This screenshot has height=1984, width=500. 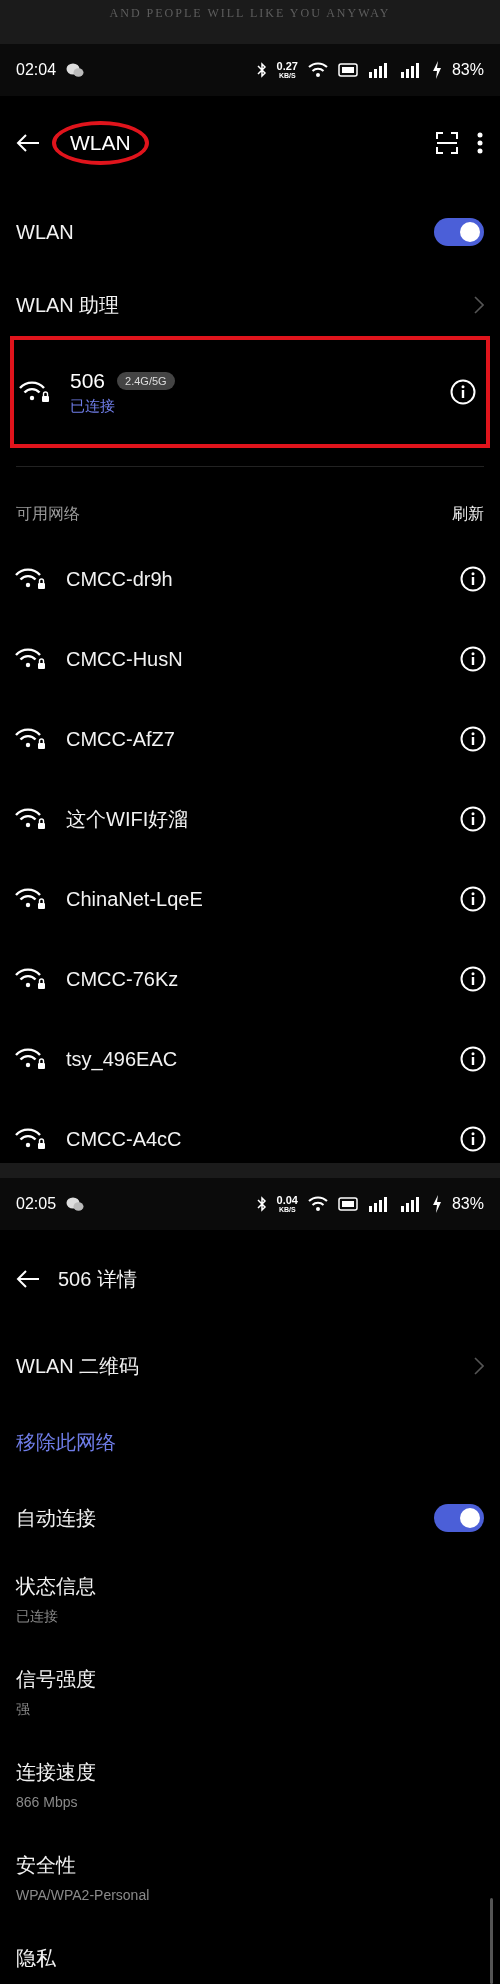 What do you see at coordinates (88, 380) in the screenshot?
I see `network-name: 506` at bounding box center [88, 380].